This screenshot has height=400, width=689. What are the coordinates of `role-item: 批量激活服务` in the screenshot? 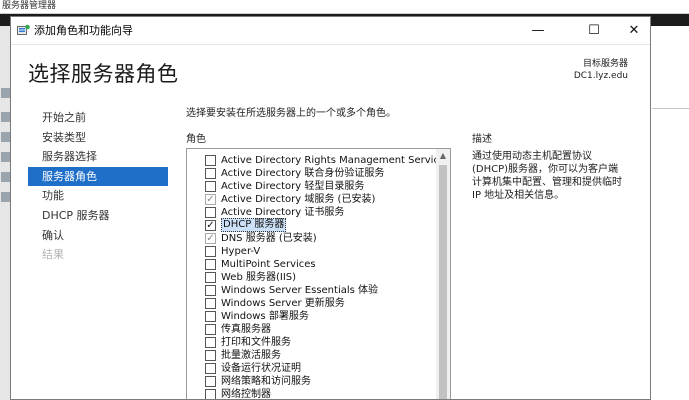 It's located at (312, 355).